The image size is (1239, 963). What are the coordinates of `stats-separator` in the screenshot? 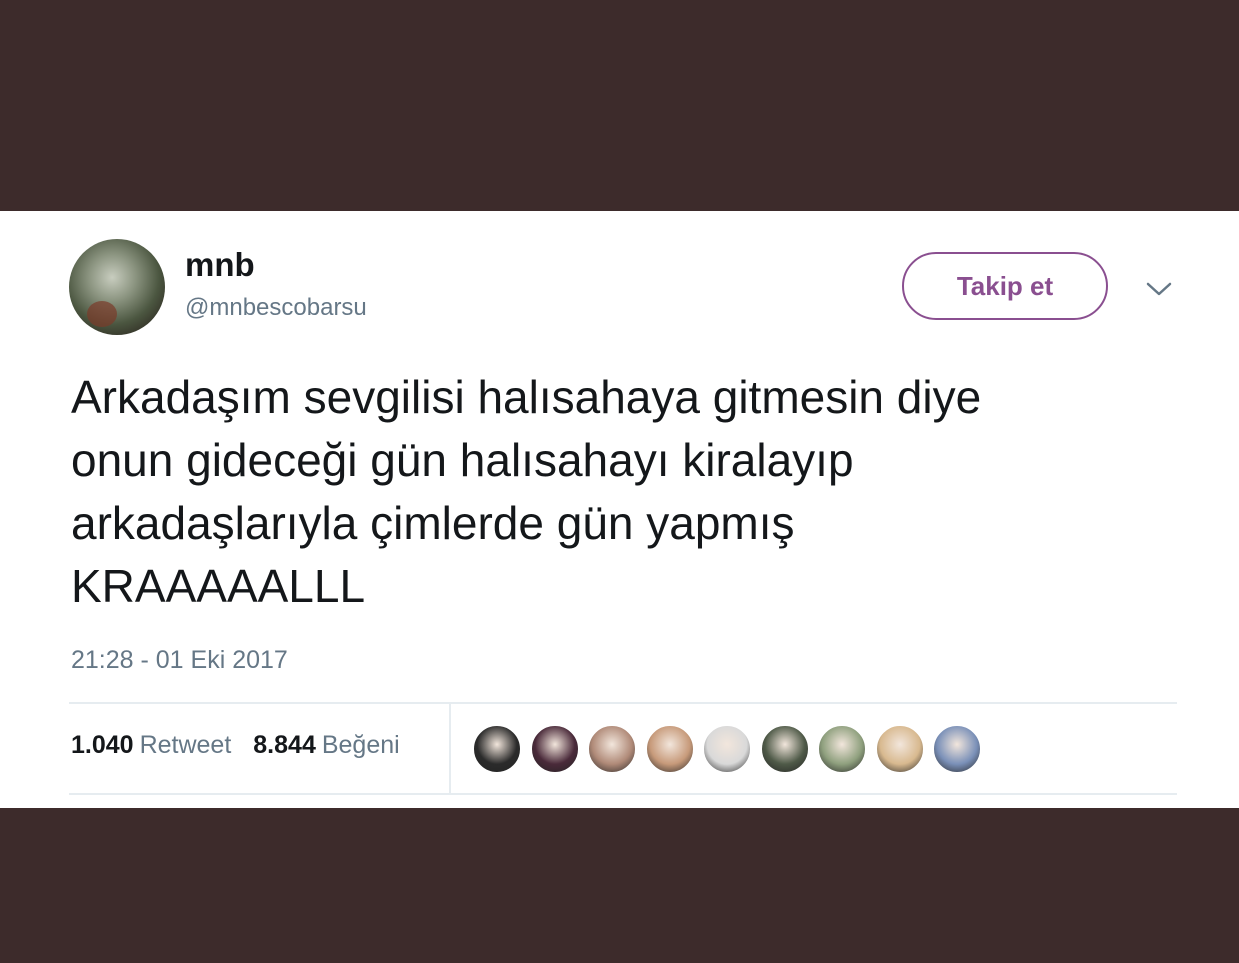 It's located at (450, 748).